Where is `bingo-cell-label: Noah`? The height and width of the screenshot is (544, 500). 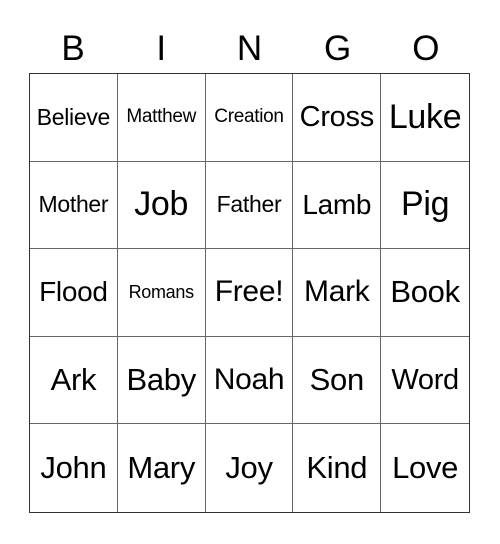
bingo-cell-label: Noah is located at coordinates (249, 380).